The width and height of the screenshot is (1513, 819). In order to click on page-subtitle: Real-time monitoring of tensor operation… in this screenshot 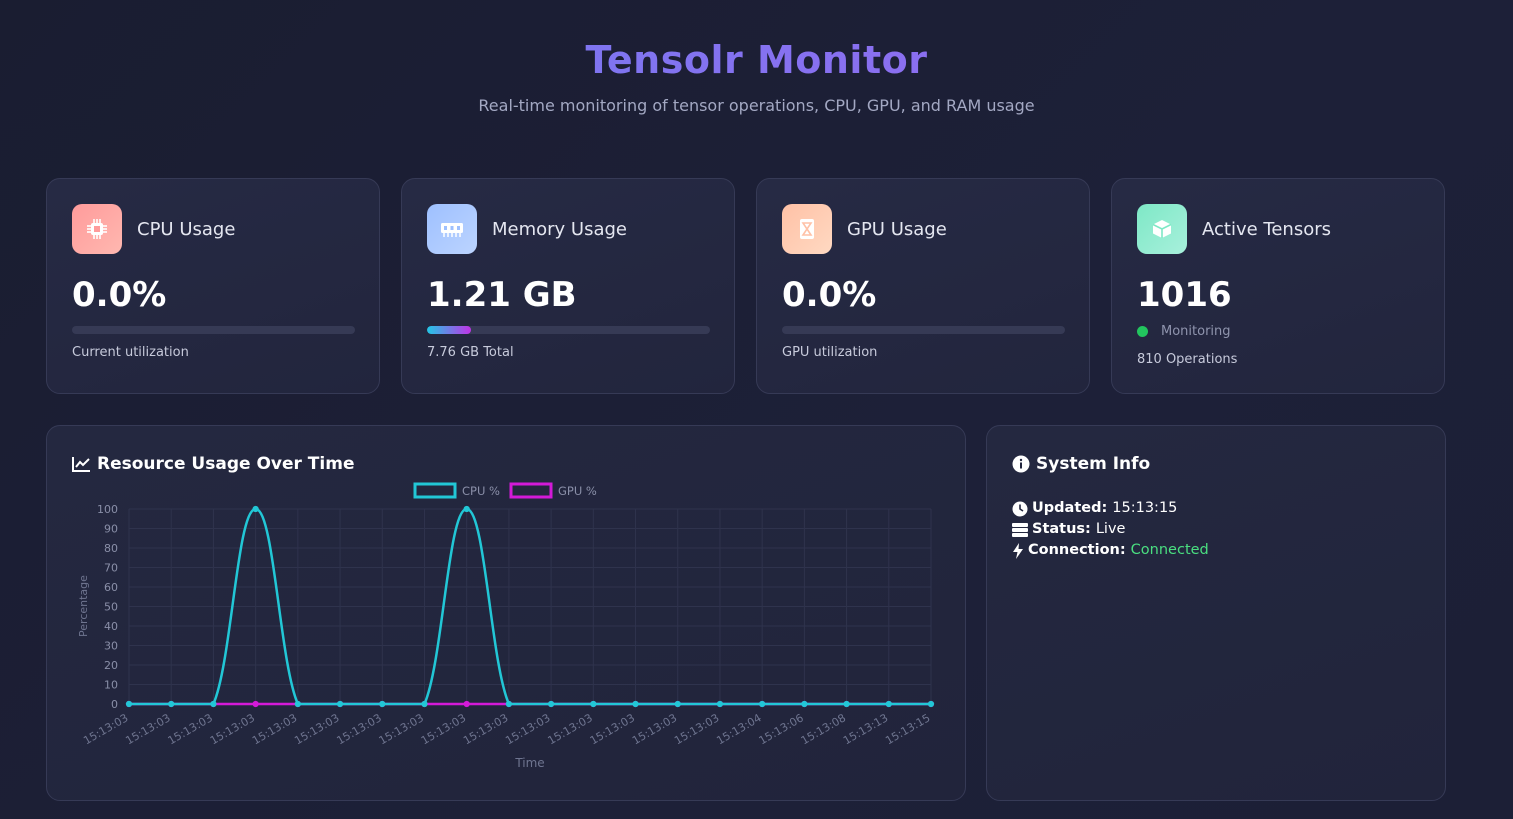, I will do `click(756, 105)`.